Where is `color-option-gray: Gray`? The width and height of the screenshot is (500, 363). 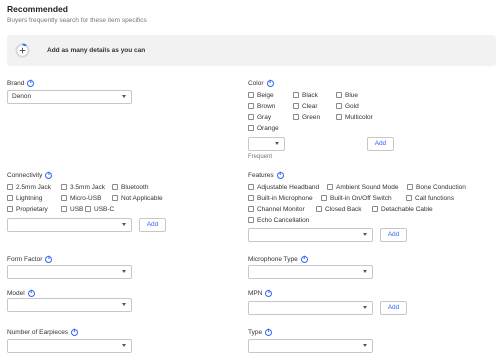
color-option-gray: Gray is located at coordinates (267, 117).